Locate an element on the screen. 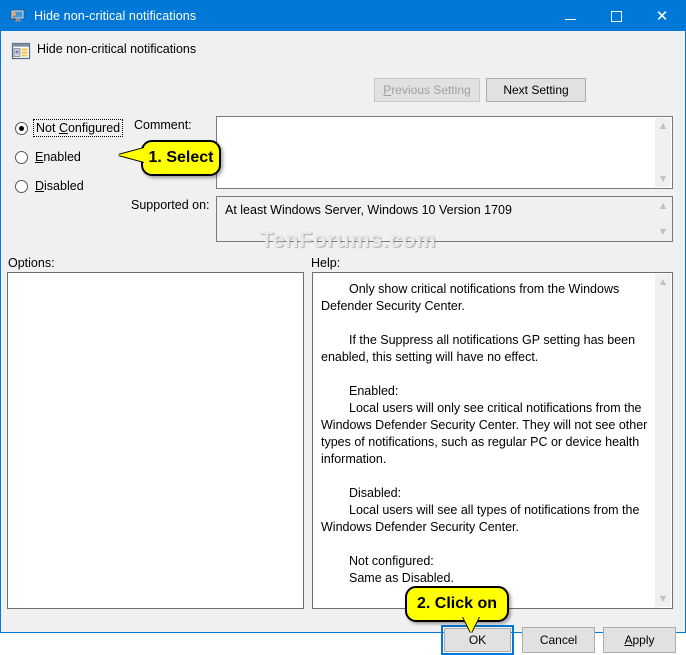 The image size is (686, 655). apply-button-label: Apply is located at coordinates (639, 640).